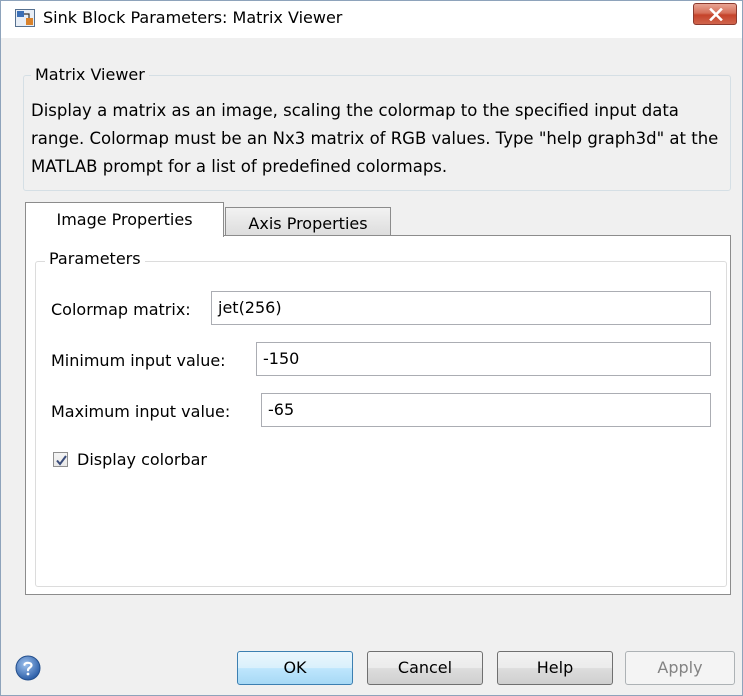 The width and height of the screenshot is (743, 696). Describe the element at coordinates (193, 17) in the screenshot. I see `window-title: Sink Block Parameters: Matrix Viewer` at that location.